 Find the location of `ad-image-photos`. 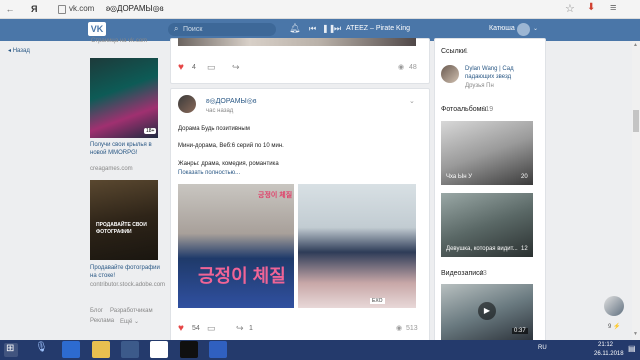

ad-image-photos is located at coordinates (124, 220).